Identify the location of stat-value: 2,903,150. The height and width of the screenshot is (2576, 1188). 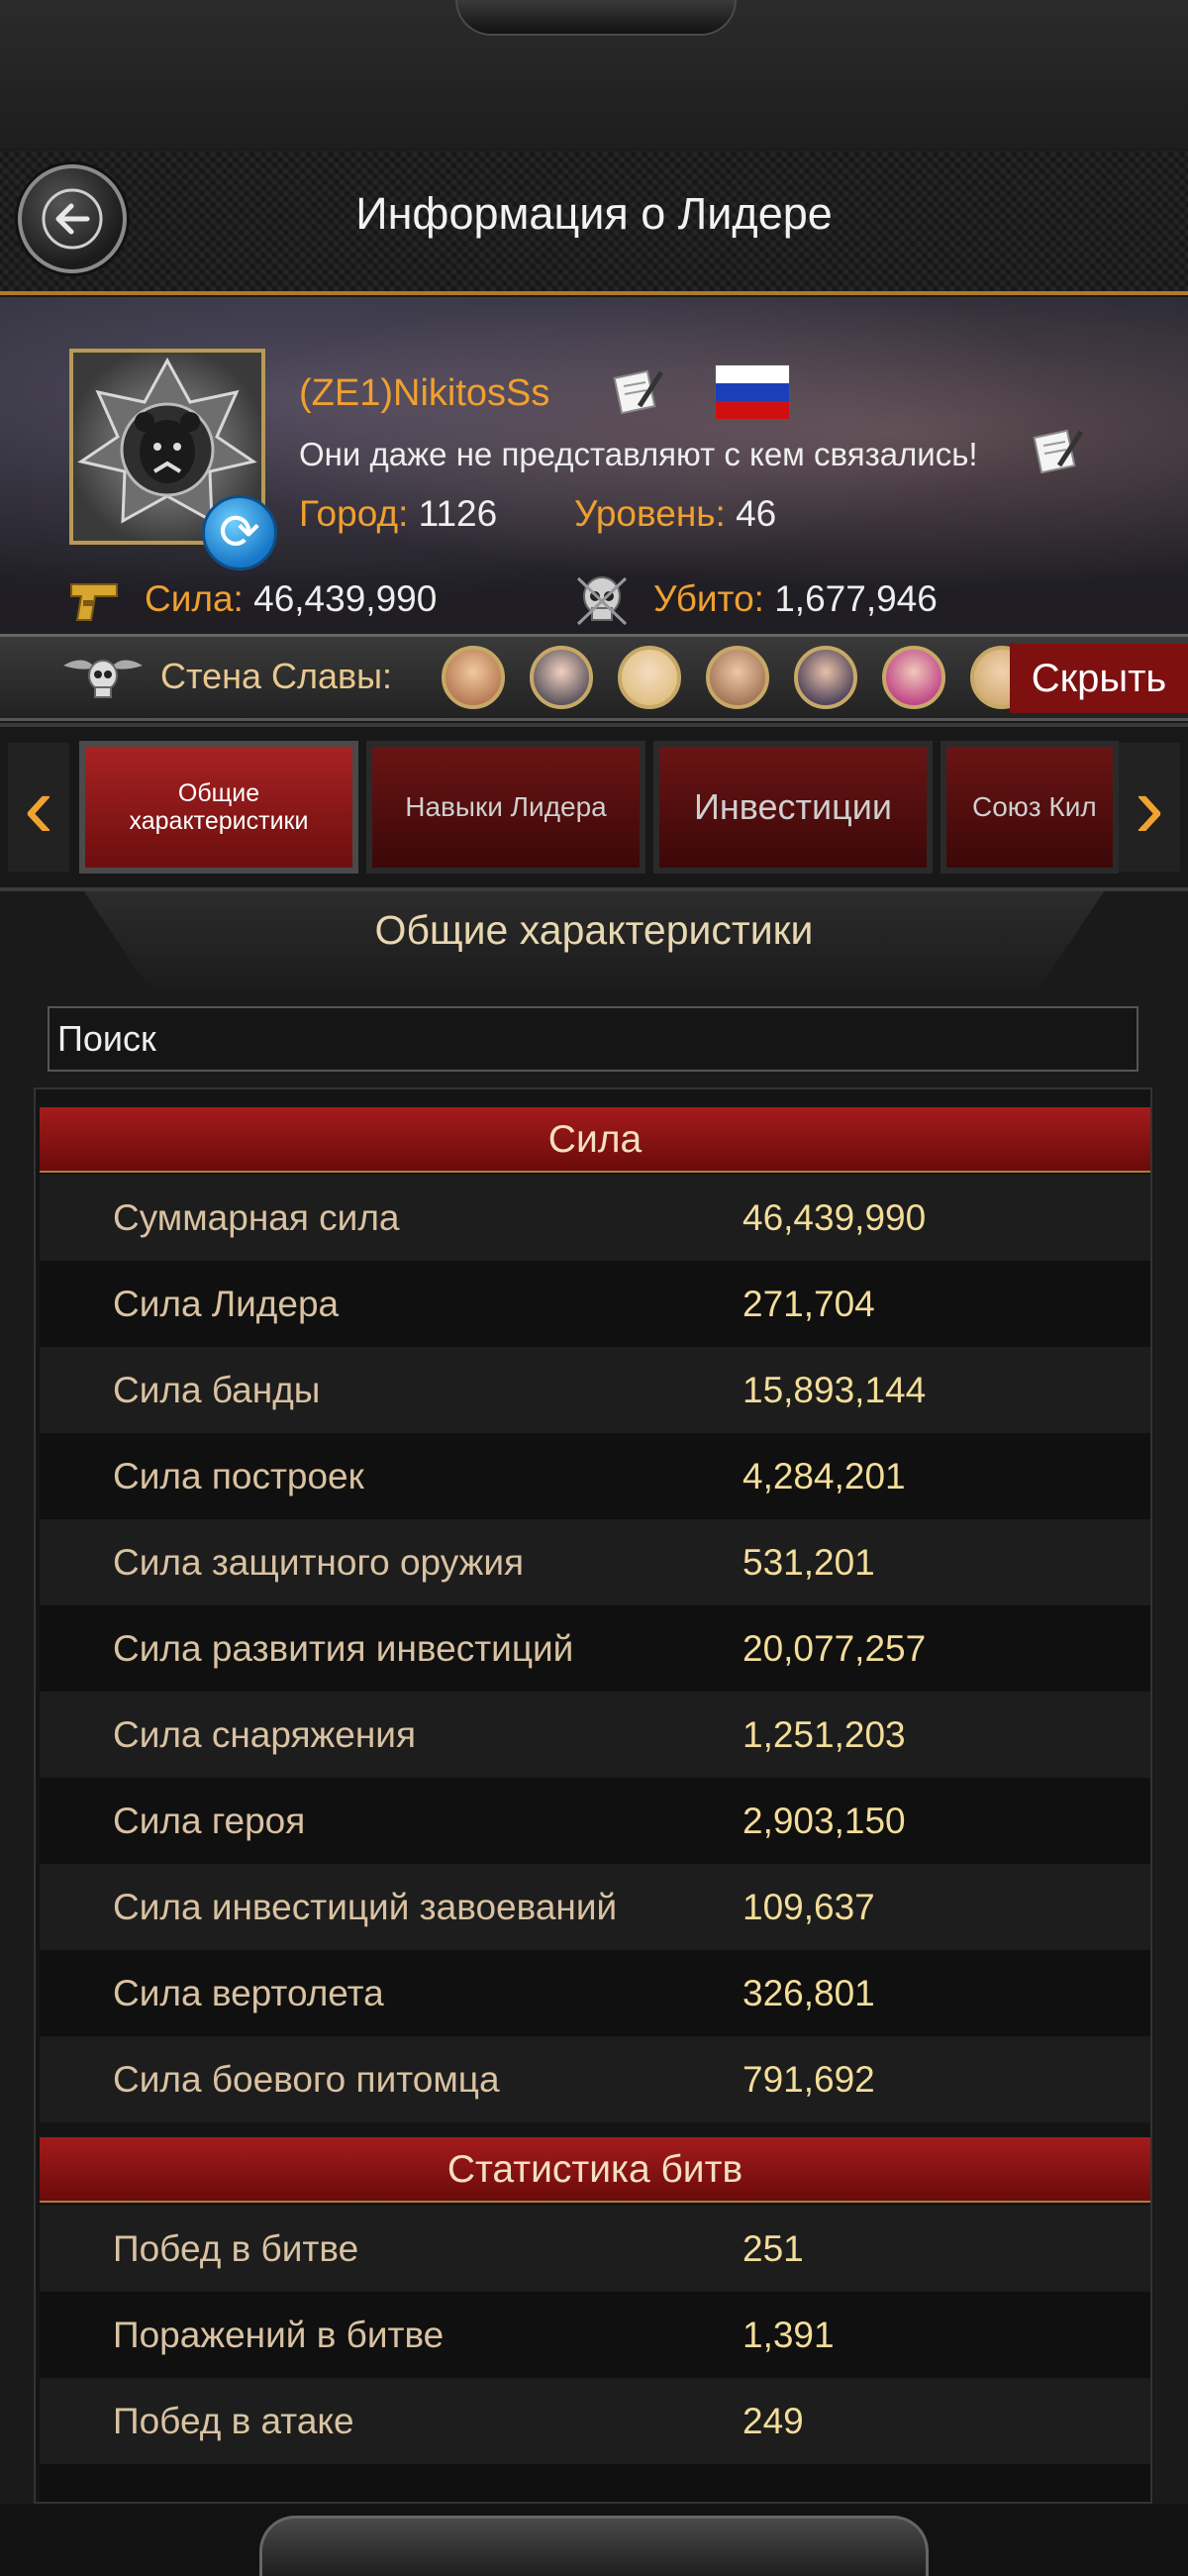
(824, 1820).